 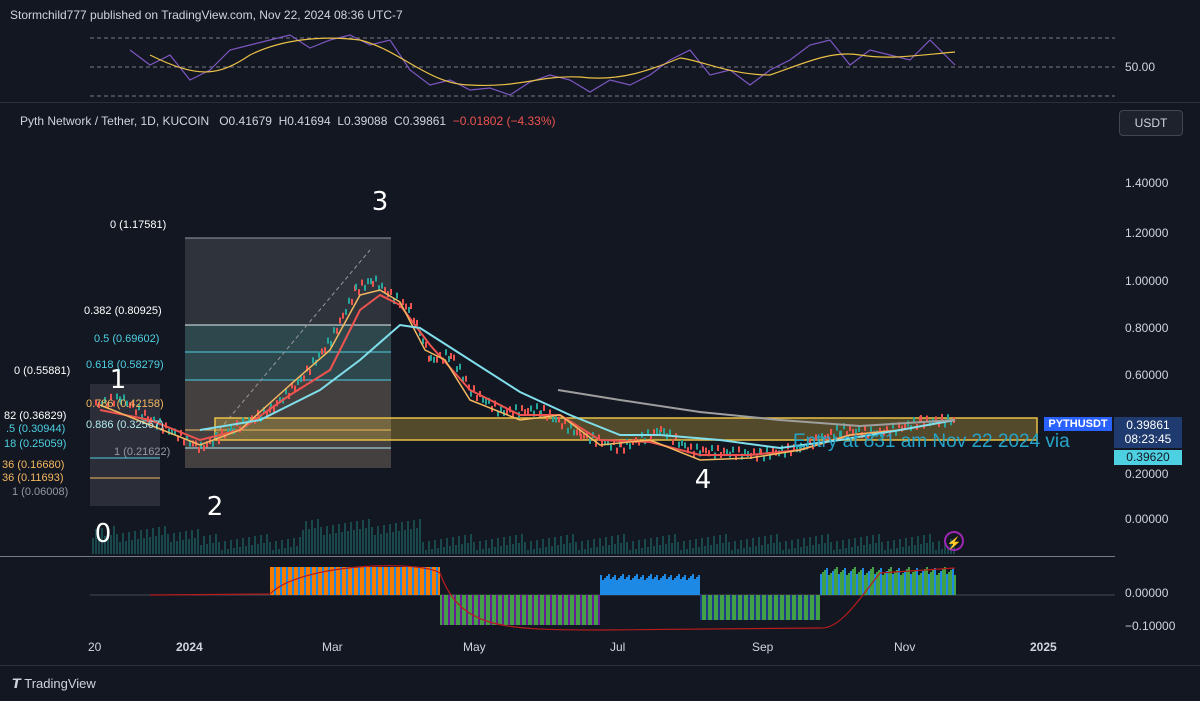 I want to click on fib-label: 0.382 (0.80925), so click(x=123, y=311).